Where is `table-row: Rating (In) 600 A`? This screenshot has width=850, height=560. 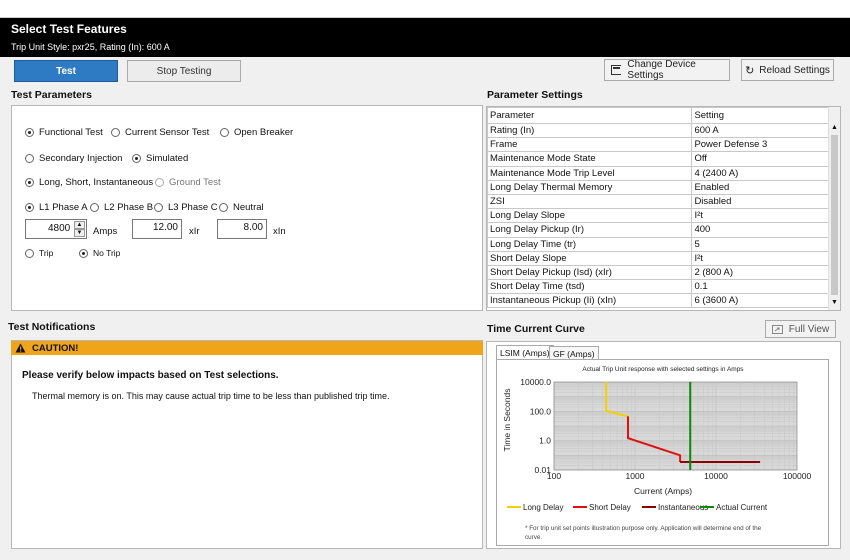 table-row: Rating (In) 600 A is located at coordinates (658, 130).